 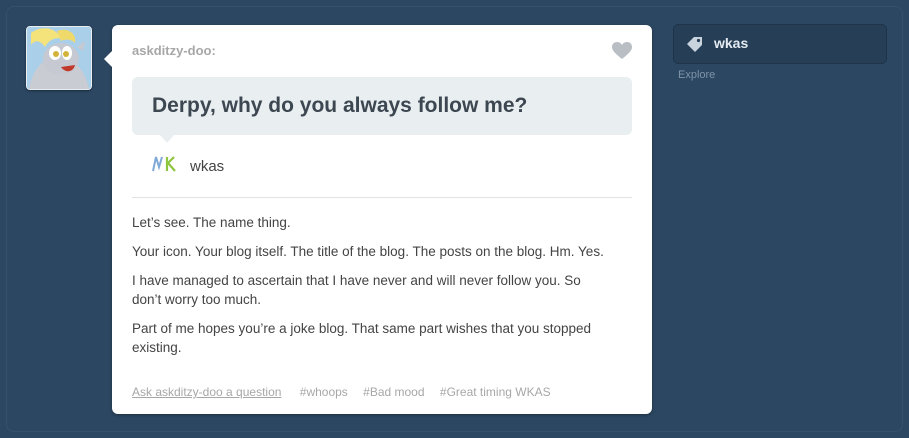 What do you see at coordinates (340, 105) in the screenshot?
I see `question-text: Derpy, why do you always follow me?` at bounding box center [340, 105].